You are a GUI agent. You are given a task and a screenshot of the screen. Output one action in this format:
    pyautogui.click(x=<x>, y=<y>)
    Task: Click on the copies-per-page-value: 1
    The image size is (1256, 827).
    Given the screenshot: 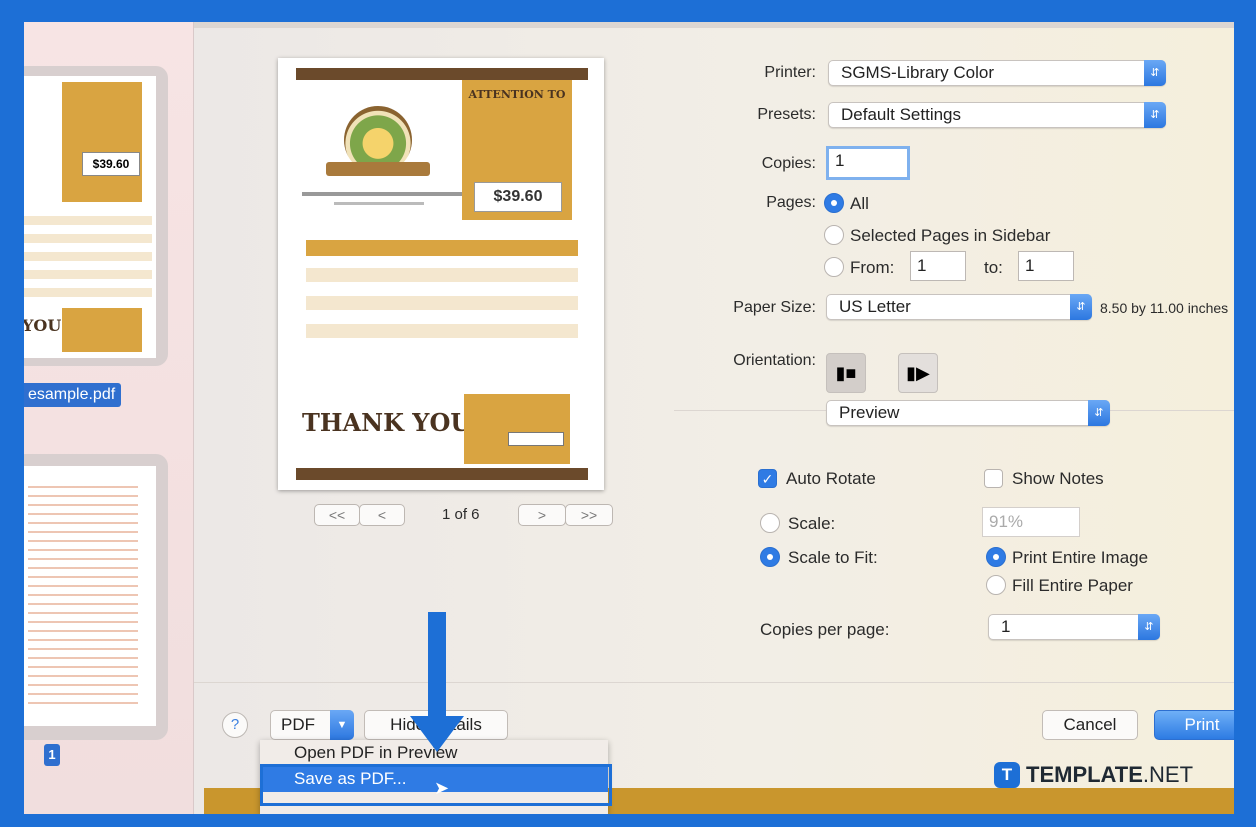 What is the action you would take?
    pyautogui.click(x=1006, y=626)
    